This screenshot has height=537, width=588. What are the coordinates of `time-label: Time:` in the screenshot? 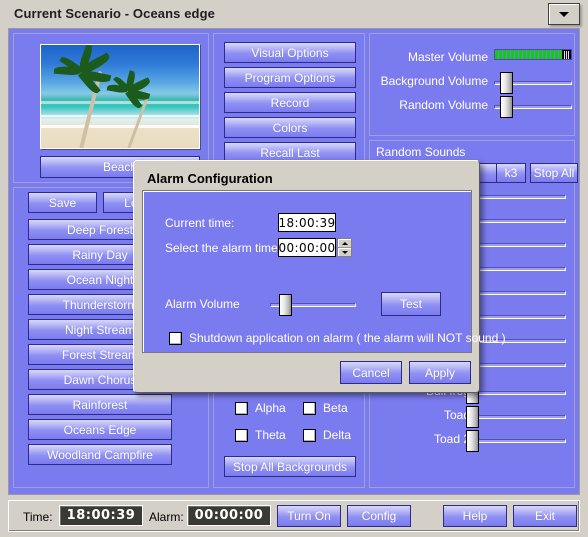 It's located at (38, 517).